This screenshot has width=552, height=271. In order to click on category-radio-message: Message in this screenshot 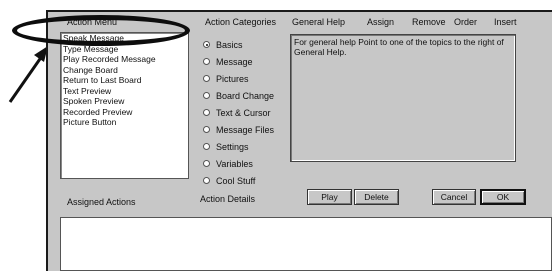, I will do `click(228, 62)`.